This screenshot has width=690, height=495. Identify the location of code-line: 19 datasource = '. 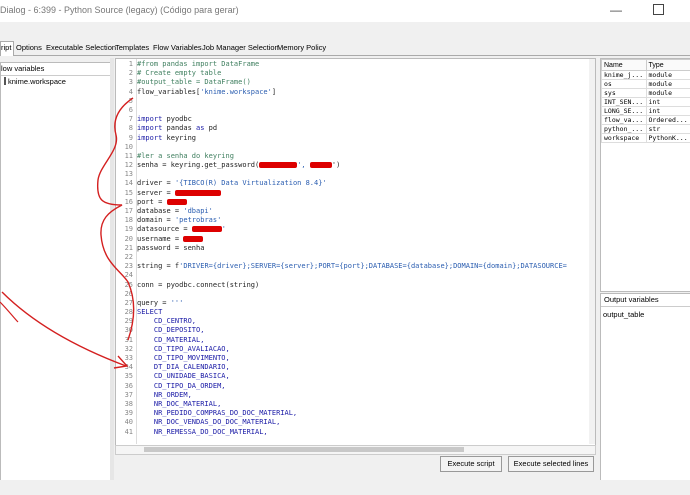
(355, 229).